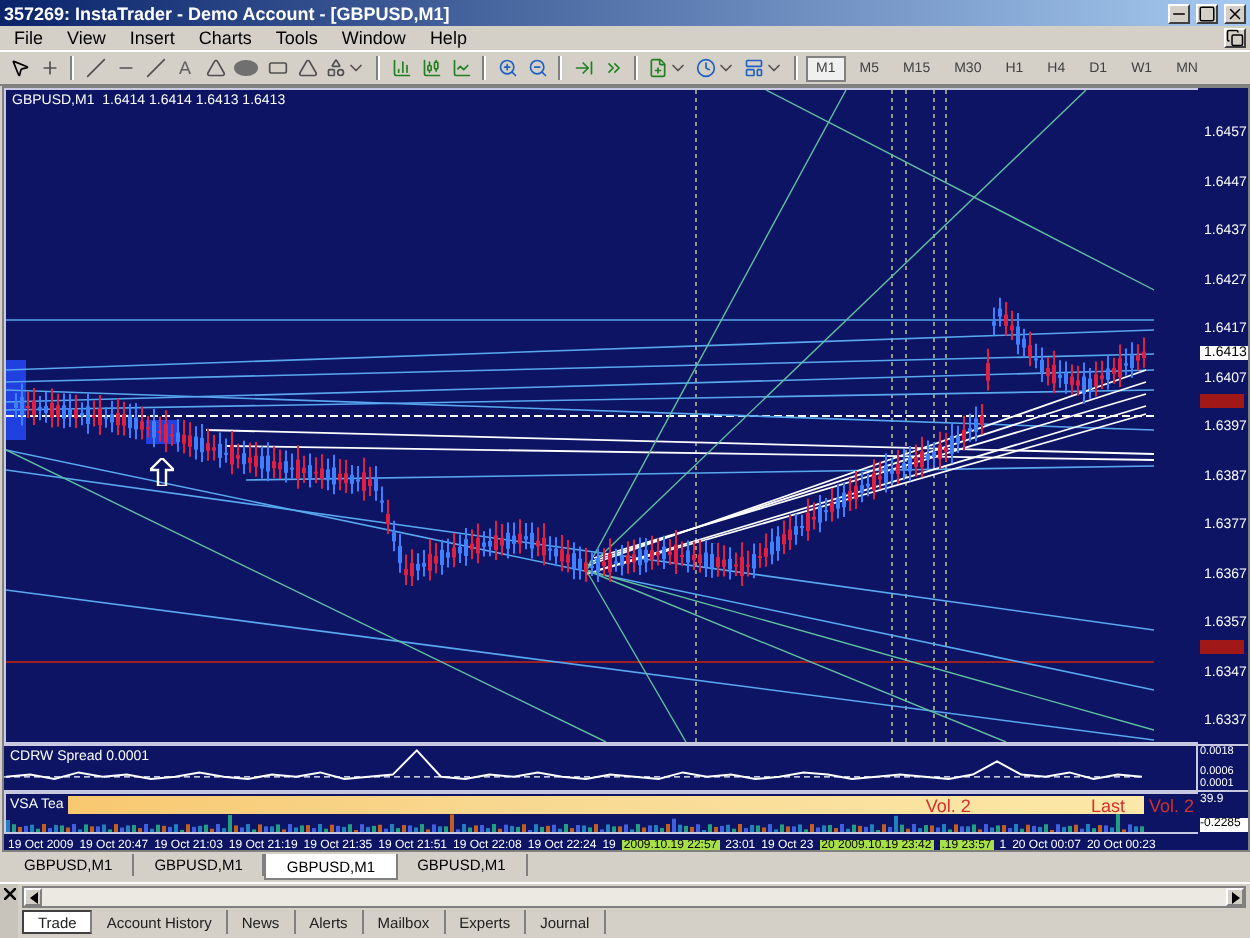 The height and width of the screenshot is (938, 1250). What do you see at coordinates (658, 68) in the screenshot?
I see `add-file-icon` at bounding box center [658, 68].